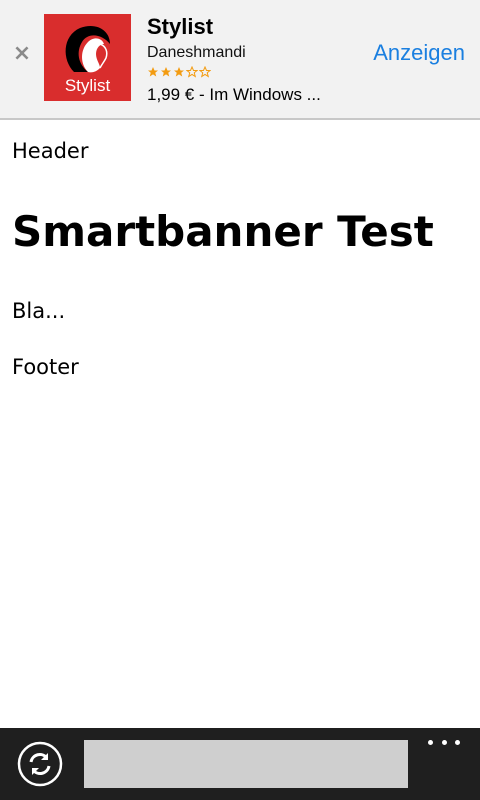  What do you see at coordinates (87, 57) in the screenshot?
I see `stylist-app-icon: Stylist` at bounding box center [87, 57].